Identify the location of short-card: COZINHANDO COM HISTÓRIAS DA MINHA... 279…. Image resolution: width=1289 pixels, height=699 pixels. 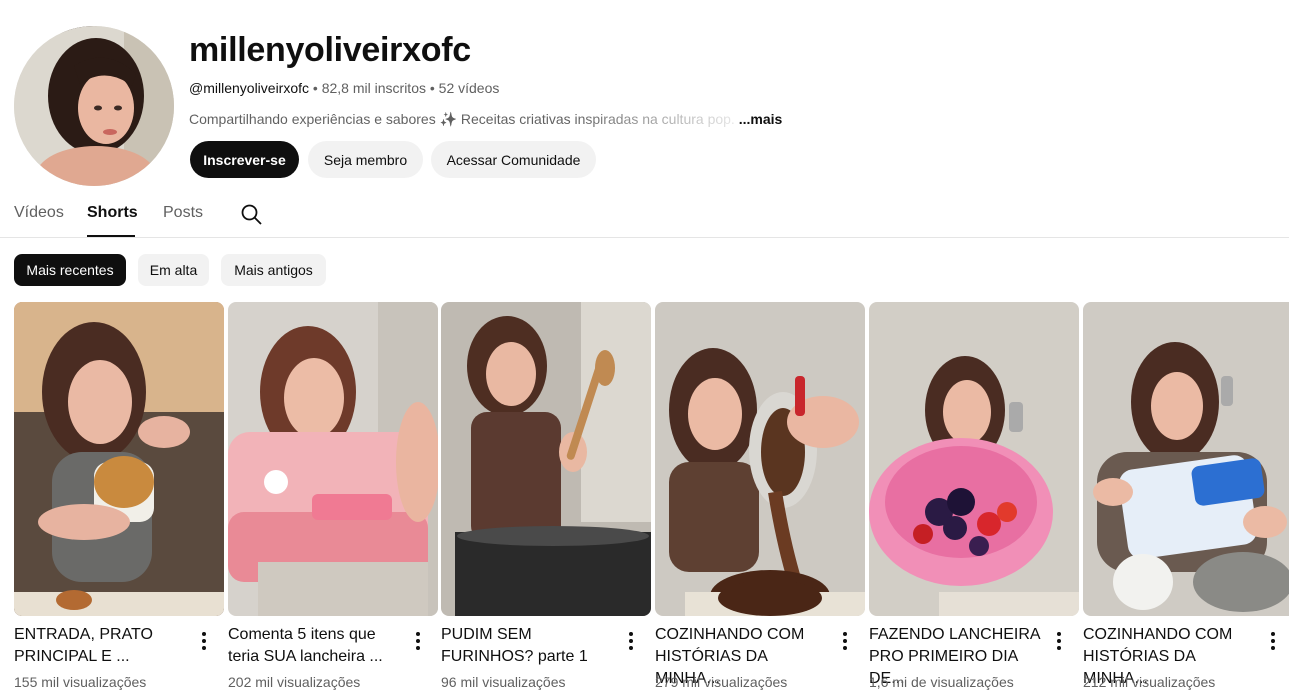
(760, 496).